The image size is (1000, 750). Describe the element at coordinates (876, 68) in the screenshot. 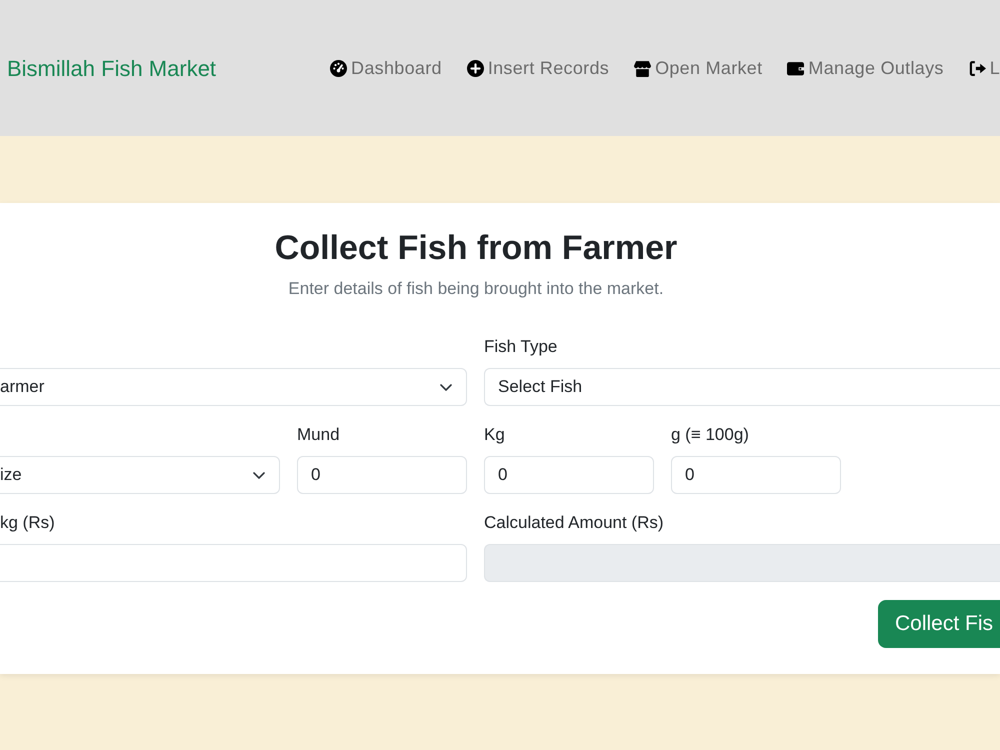

I see `nav-link: Manage Outlays` at that location.